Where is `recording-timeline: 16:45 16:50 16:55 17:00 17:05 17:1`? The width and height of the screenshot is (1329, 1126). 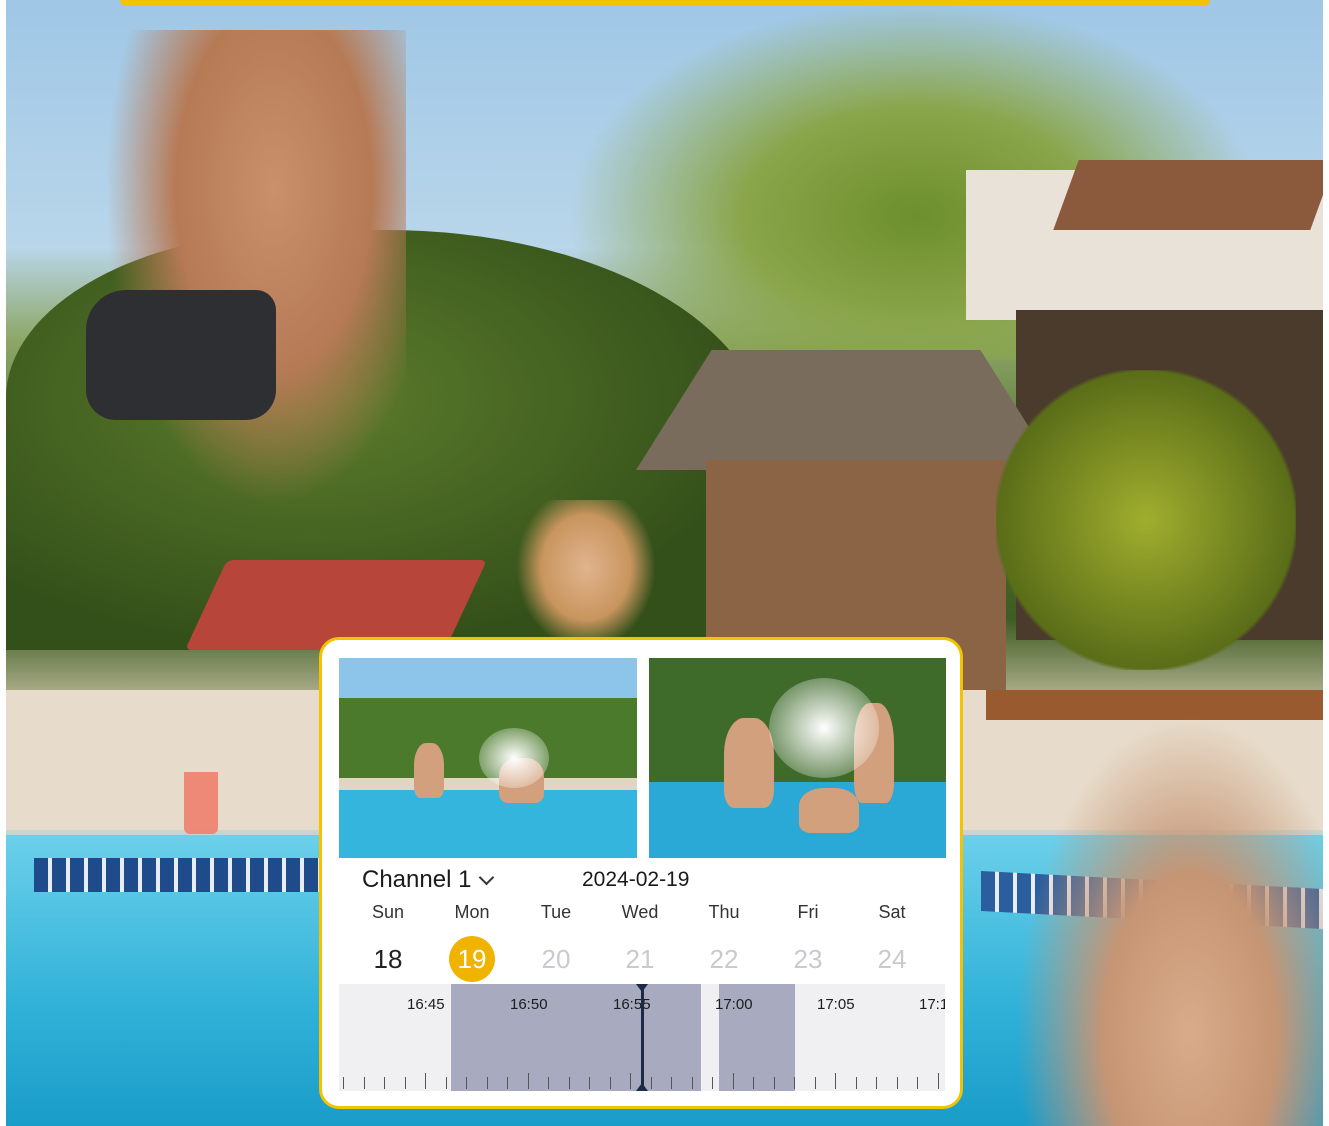 recording-timeline: 16:45 16:50 16:55 17:00 17:05 17:1 is located at coordinates (642, 1037).